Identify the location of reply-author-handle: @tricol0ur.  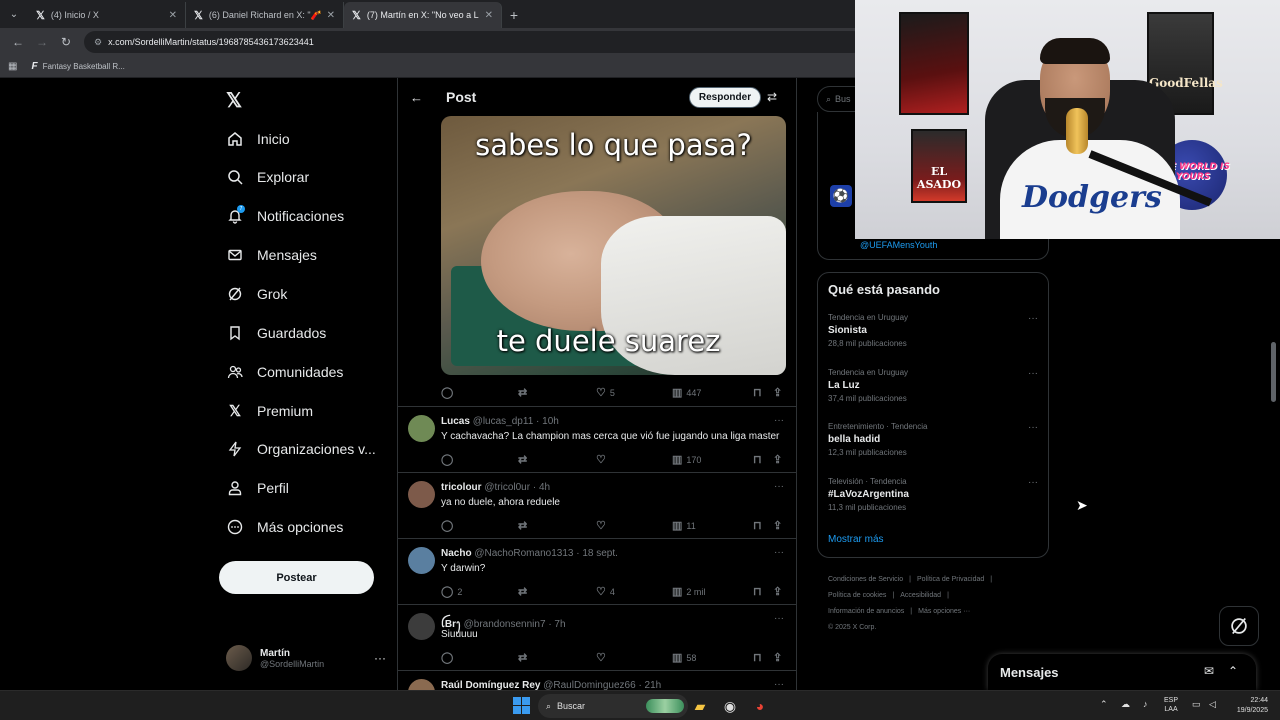
(507, 487).